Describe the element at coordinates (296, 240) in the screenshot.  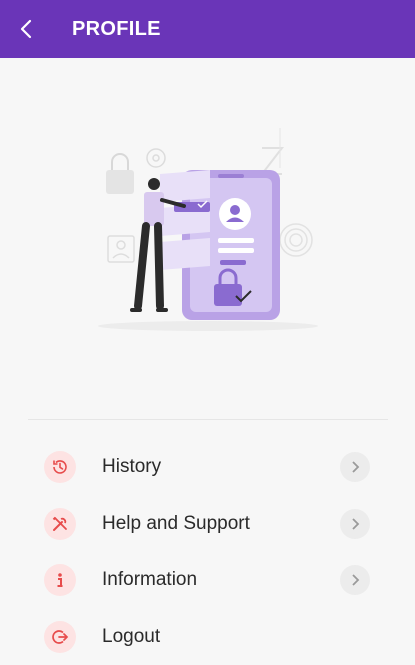
I see `background-fingerprint-icon` at that location.